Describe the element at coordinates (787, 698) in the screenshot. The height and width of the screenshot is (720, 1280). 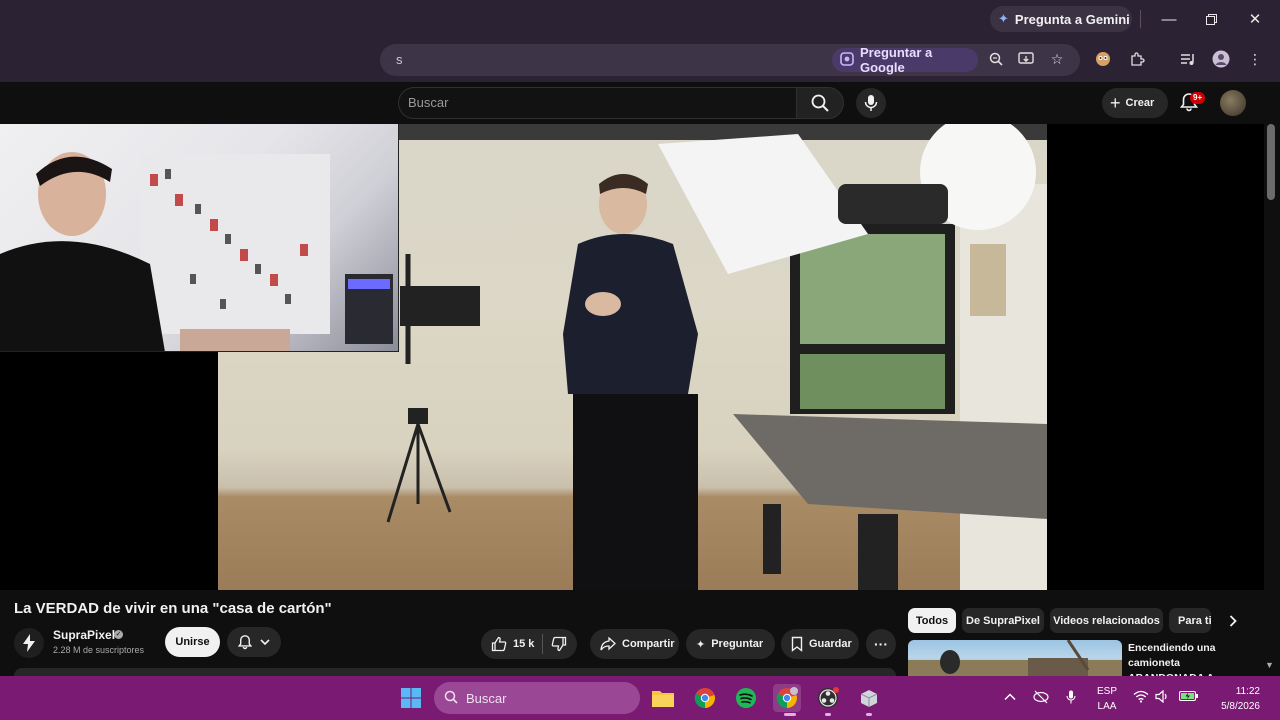
I see `chrome-profile-app-icon` at that location.